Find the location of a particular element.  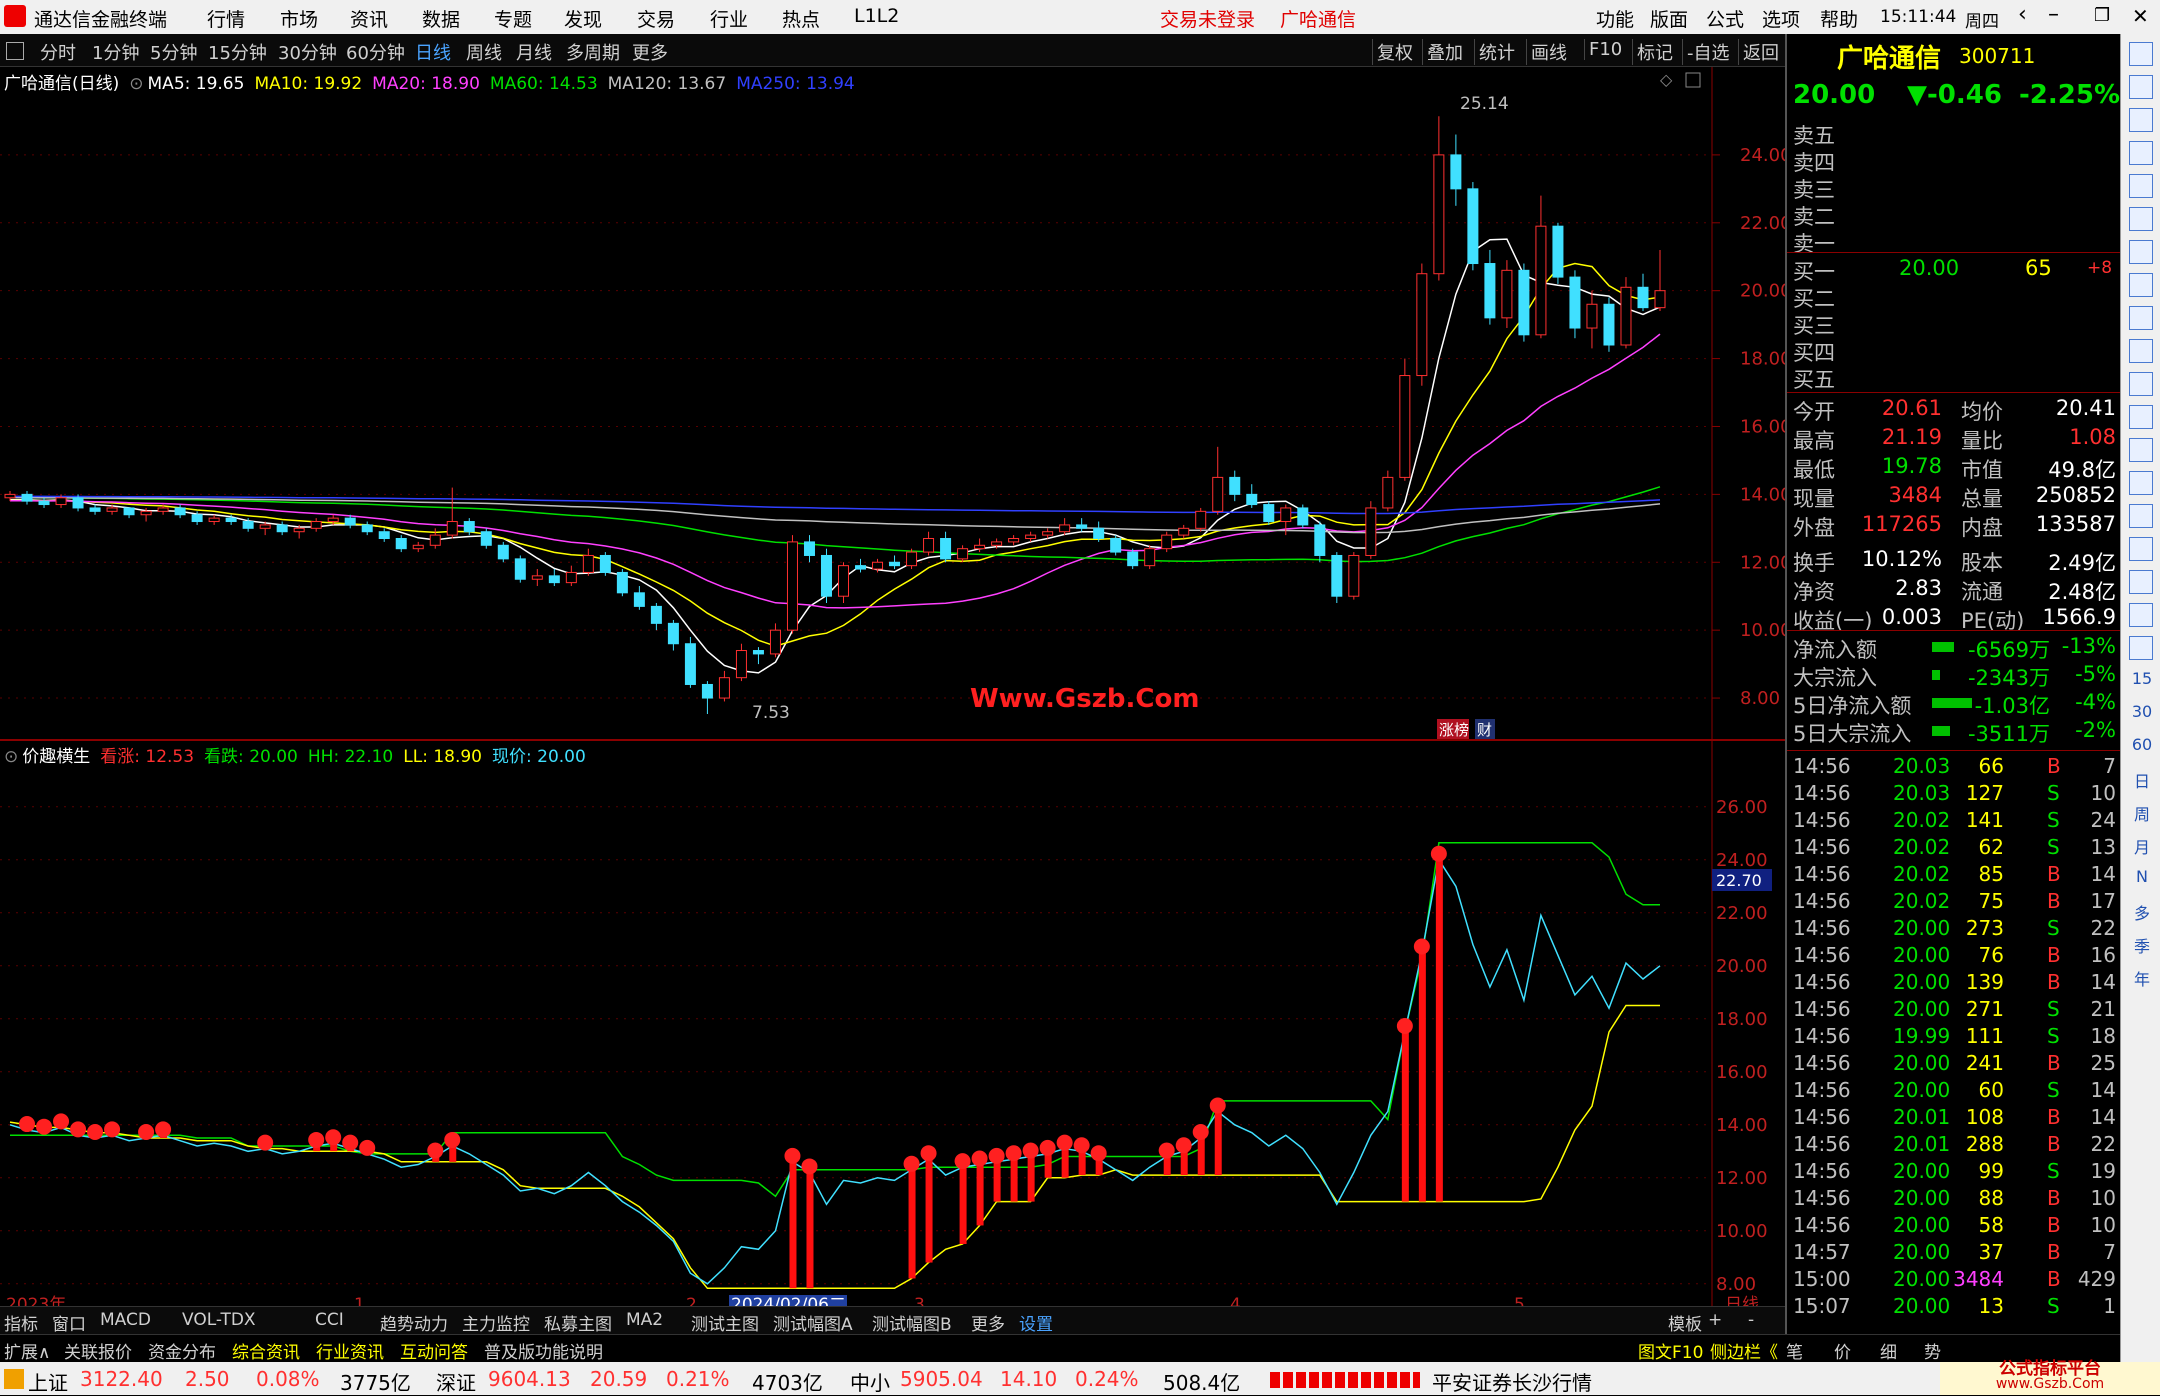

side-dollar-icon is located at coordinates (2141, 615).